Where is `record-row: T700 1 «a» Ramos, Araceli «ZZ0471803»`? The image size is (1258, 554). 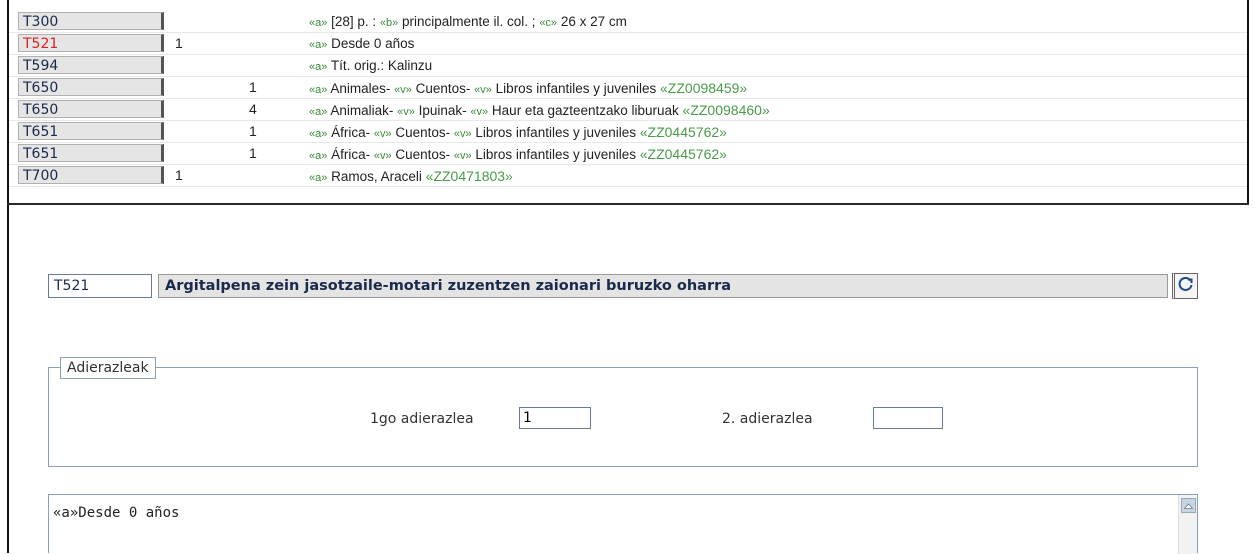
record-row: T700 1 «a» Ramos, Araceli «ZZ0471803» is located at coordinates (628, 176).